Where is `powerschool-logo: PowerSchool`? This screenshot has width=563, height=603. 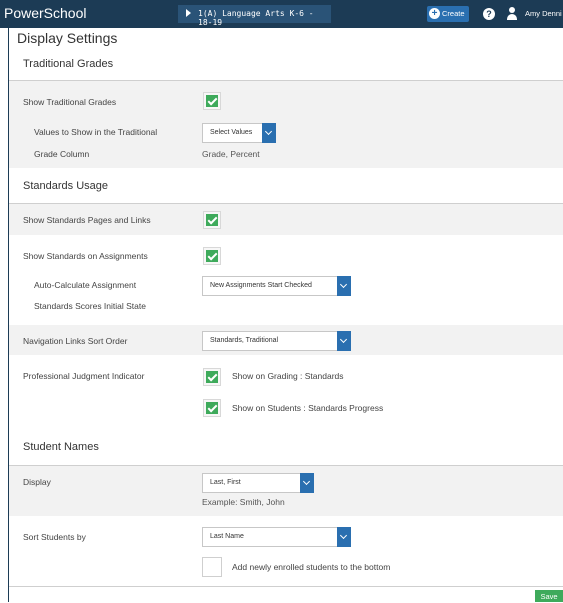 powerschool-logo: PowerSchool is located at coordinates (45, 13).